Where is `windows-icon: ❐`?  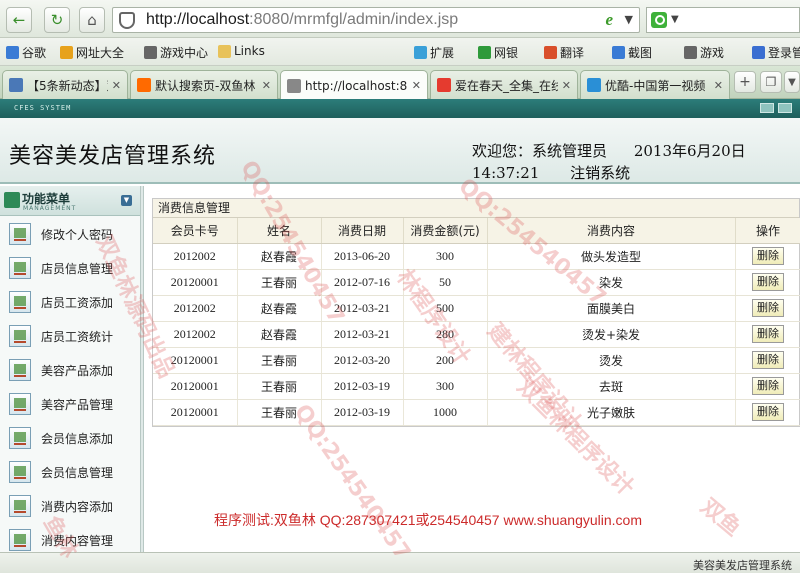
windows-icon: ❐ is located at coordinates (771, 82).